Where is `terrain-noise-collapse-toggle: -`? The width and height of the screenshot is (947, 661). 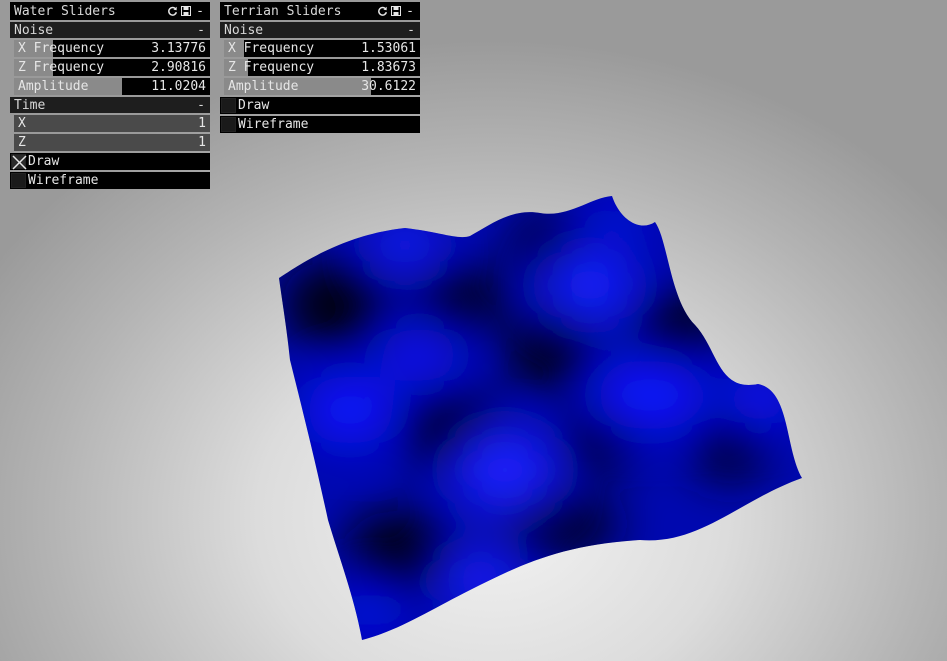 terrain-noise-collapse-toggle: - is located at coordinates (411, 30).